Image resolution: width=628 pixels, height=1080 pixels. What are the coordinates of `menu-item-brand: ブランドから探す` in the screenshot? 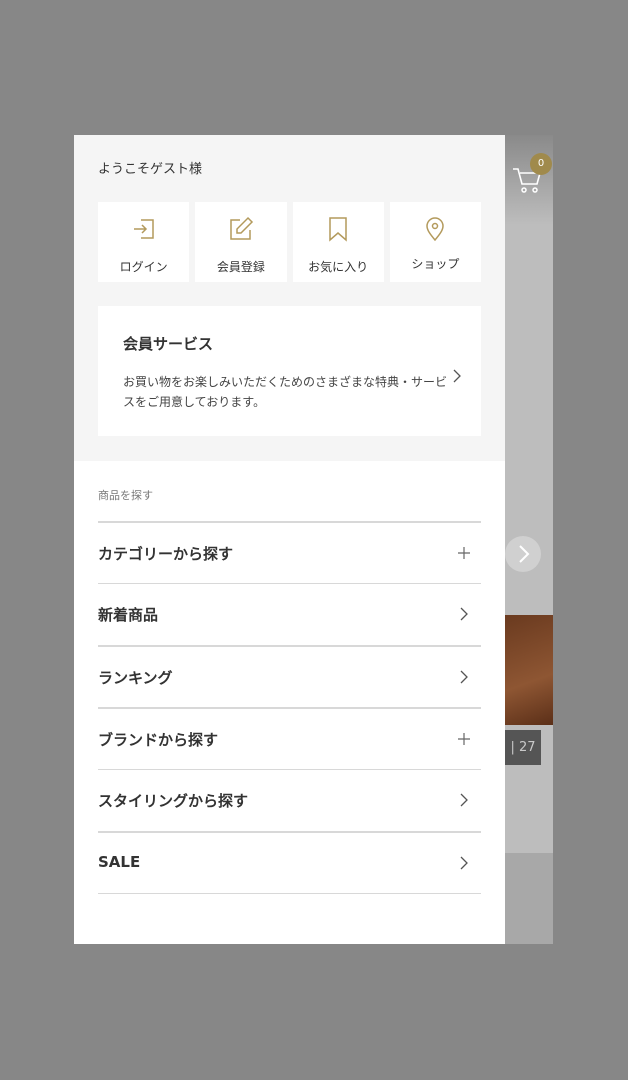 It's located at (289, 738).